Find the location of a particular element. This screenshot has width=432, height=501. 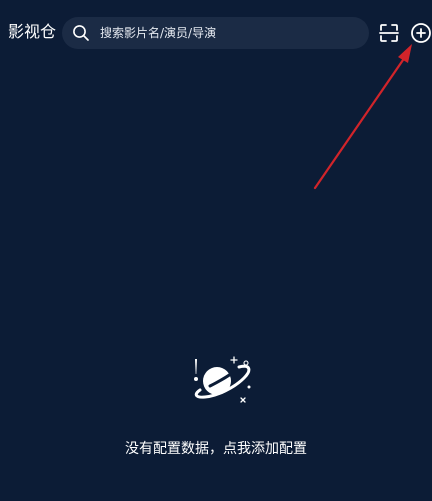

search-icon is located at coordinates (81, 33).